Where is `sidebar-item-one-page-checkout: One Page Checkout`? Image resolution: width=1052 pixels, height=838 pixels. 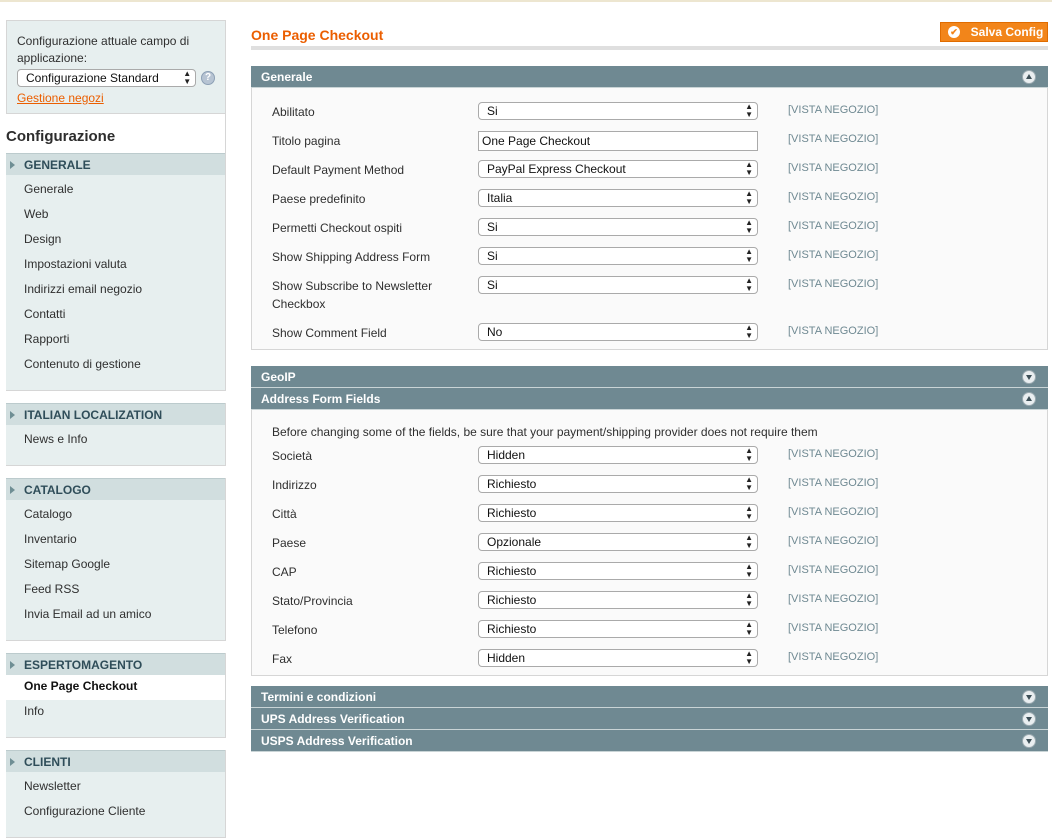 sidebar-item-one-page-checkout: One Page Checkout is located at coordinates (115, 687).